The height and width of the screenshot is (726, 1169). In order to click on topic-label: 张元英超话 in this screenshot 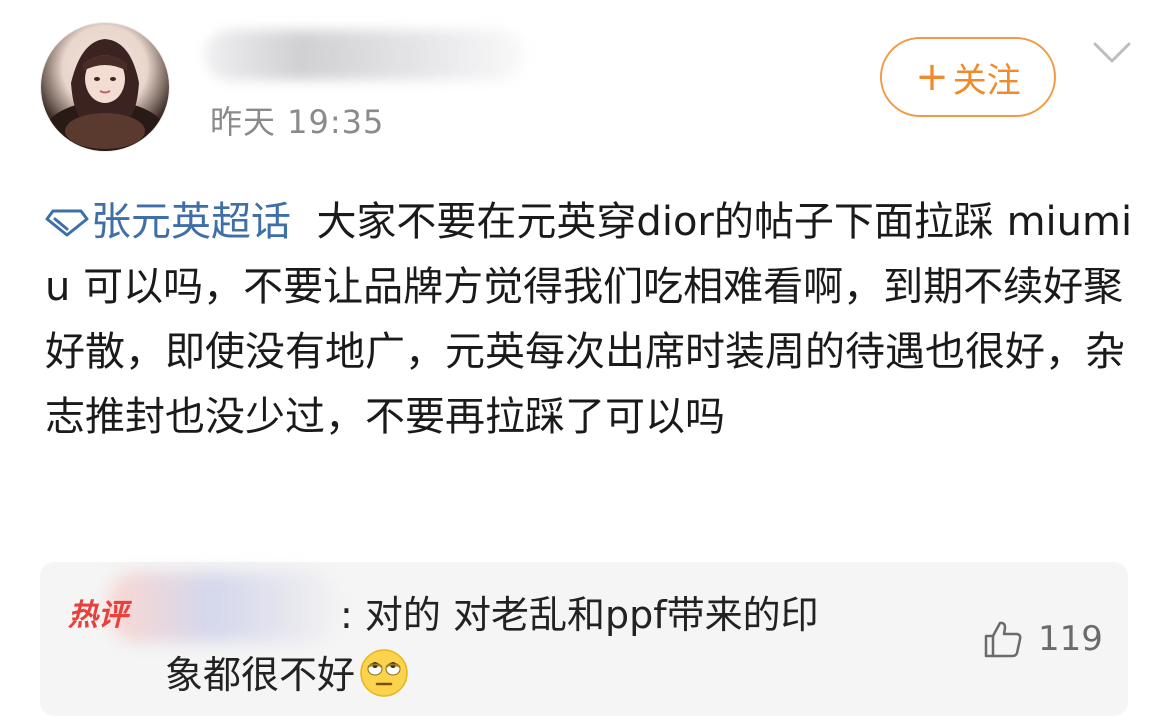, I will do `click(191, 222)`.